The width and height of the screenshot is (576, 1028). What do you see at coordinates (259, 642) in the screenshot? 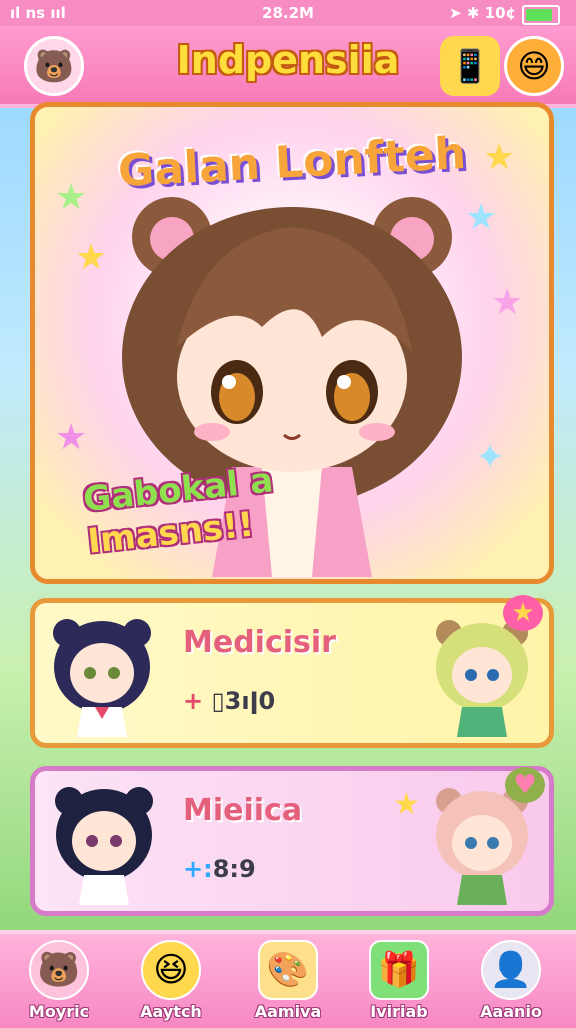
I see `character-name: Medicisir` at bounding box center [259, 642].